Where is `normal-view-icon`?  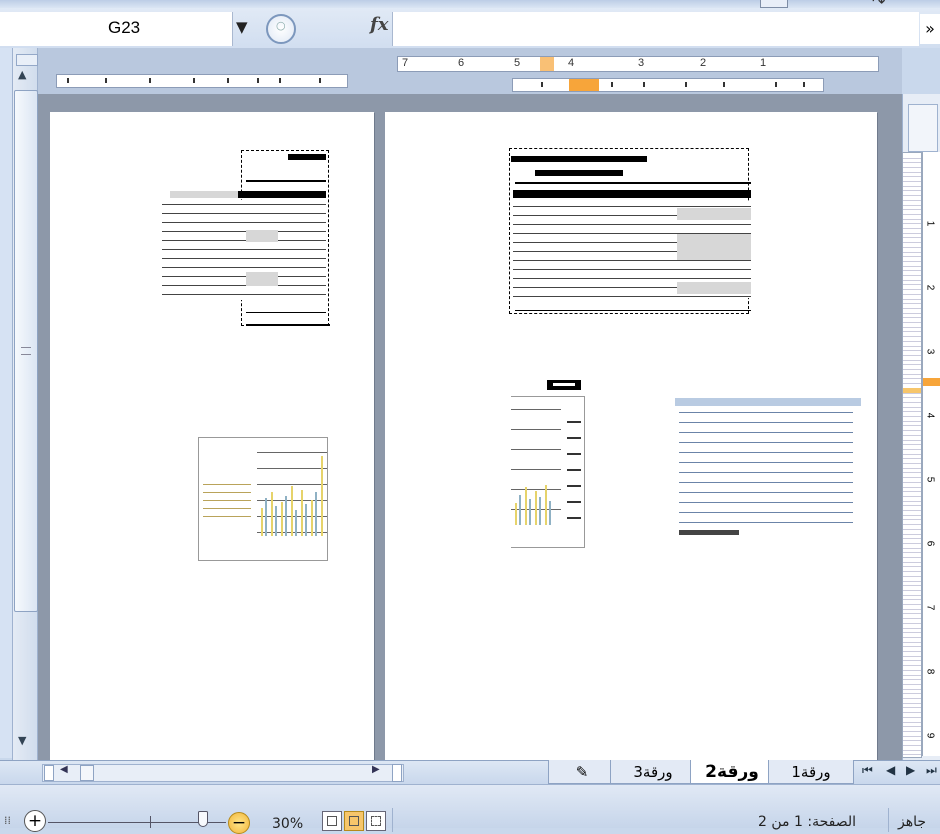 normal-view-icon is located at coordinates (332, 821).